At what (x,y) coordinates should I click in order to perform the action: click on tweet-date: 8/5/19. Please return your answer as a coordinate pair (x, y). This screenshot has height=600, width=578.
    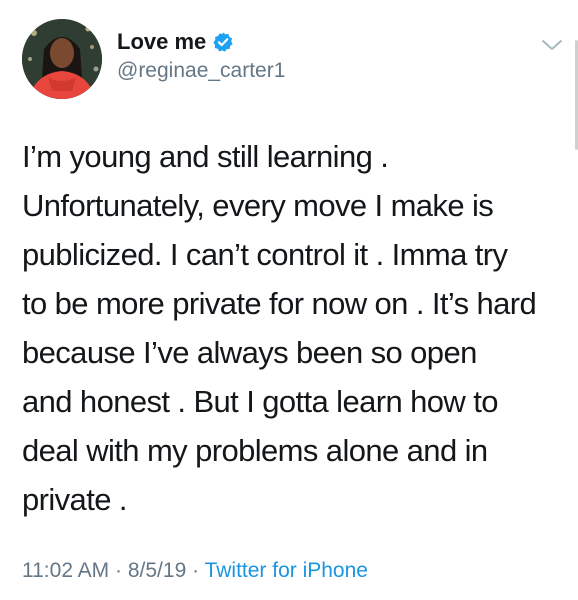
    Looking at the image, I should click on (157, 570).